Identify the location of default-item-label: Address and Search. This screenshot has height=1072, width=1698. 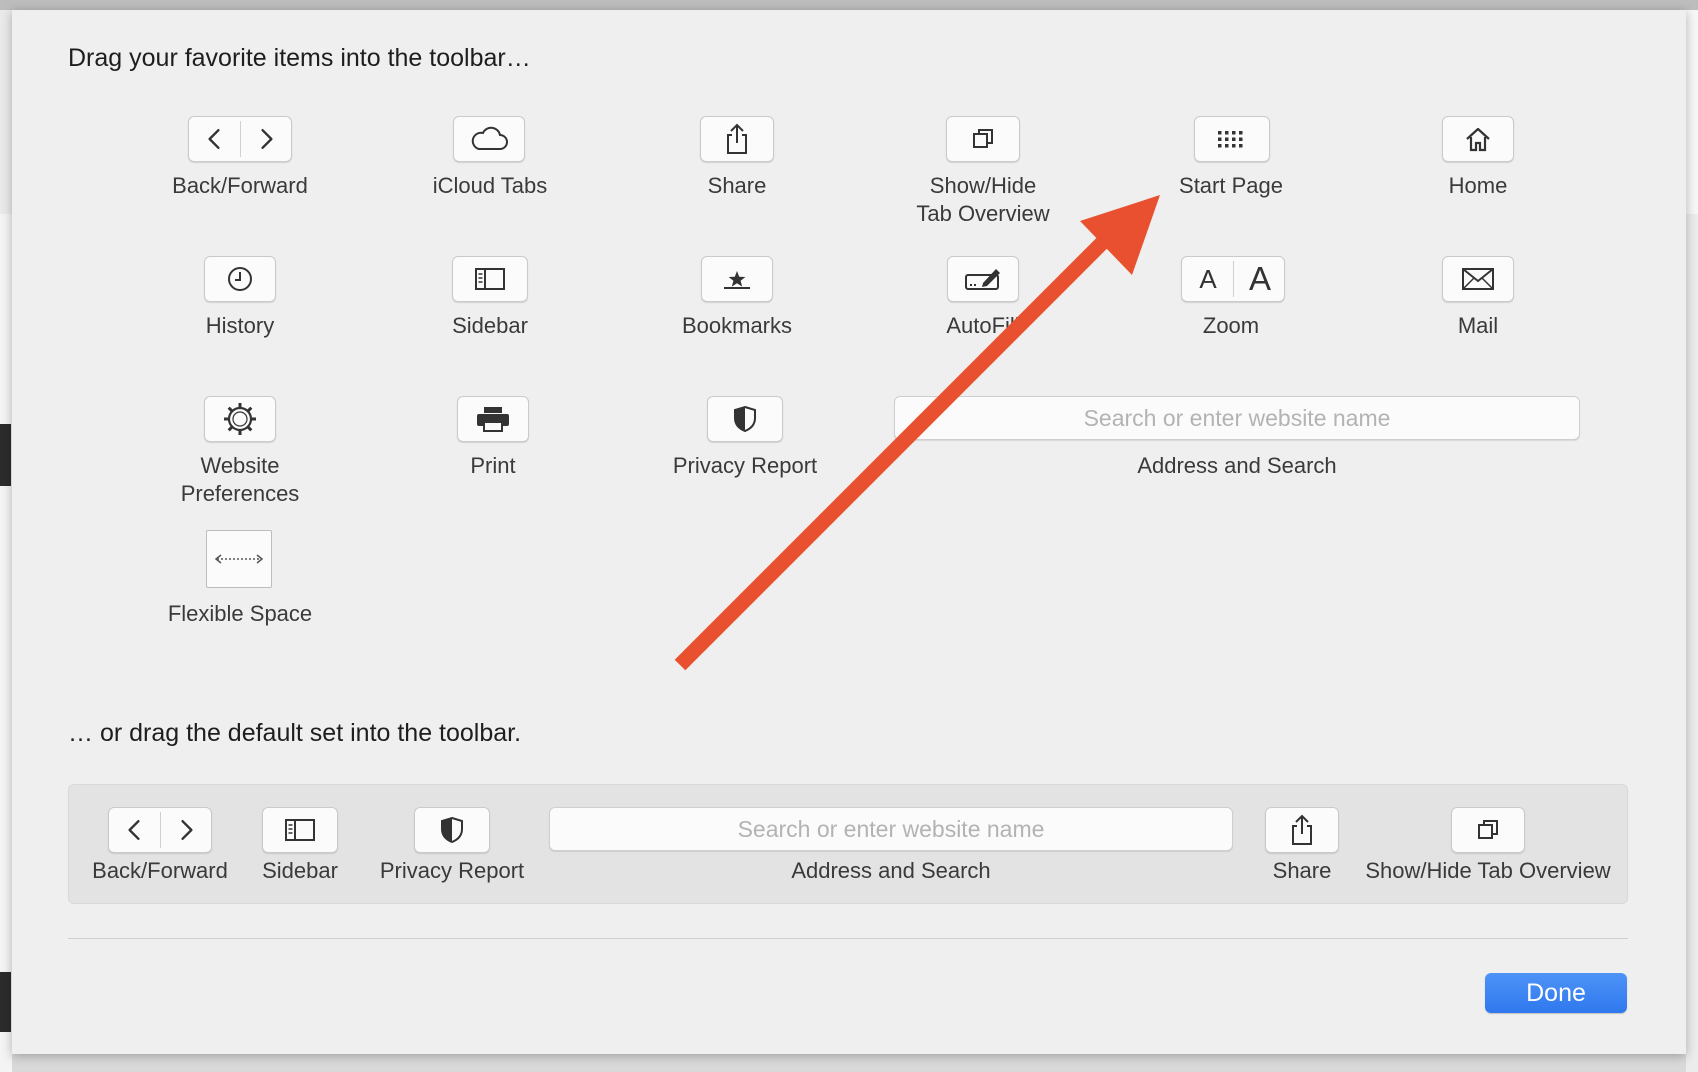
(891, 870).